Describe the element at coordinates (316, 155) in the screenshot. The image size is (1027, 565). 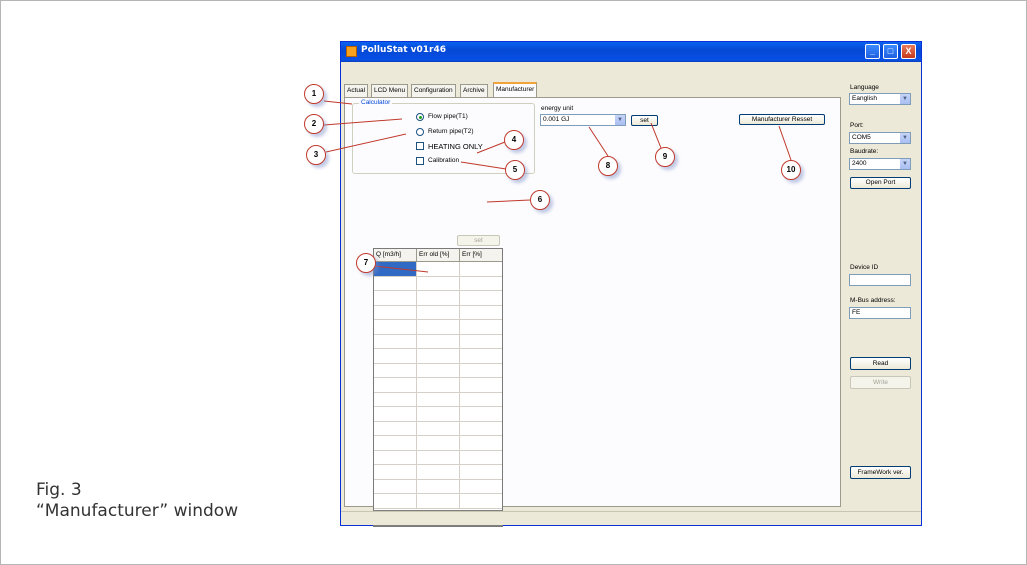
I see `callout-3: 3` at that location.